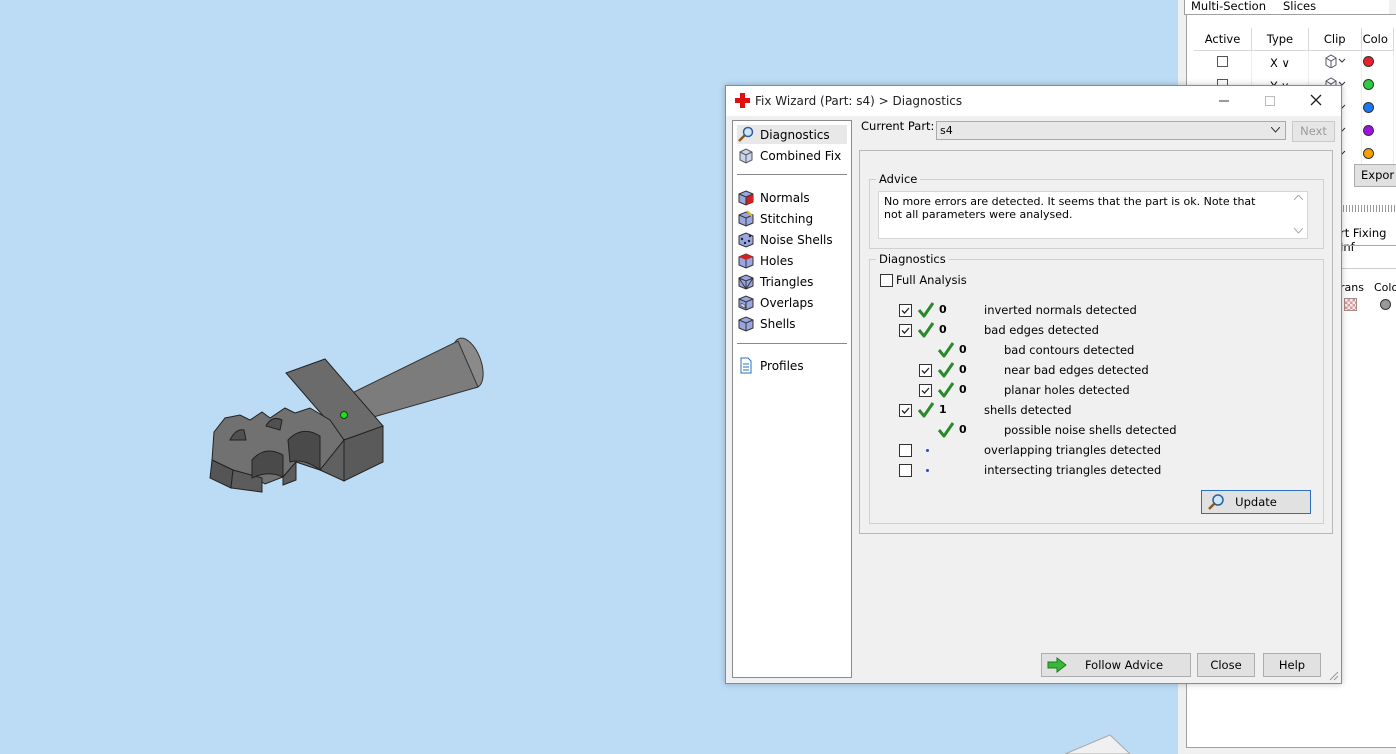 The image size is (1396, 754). I want to click on next-button: Next, so click(1313, 131).